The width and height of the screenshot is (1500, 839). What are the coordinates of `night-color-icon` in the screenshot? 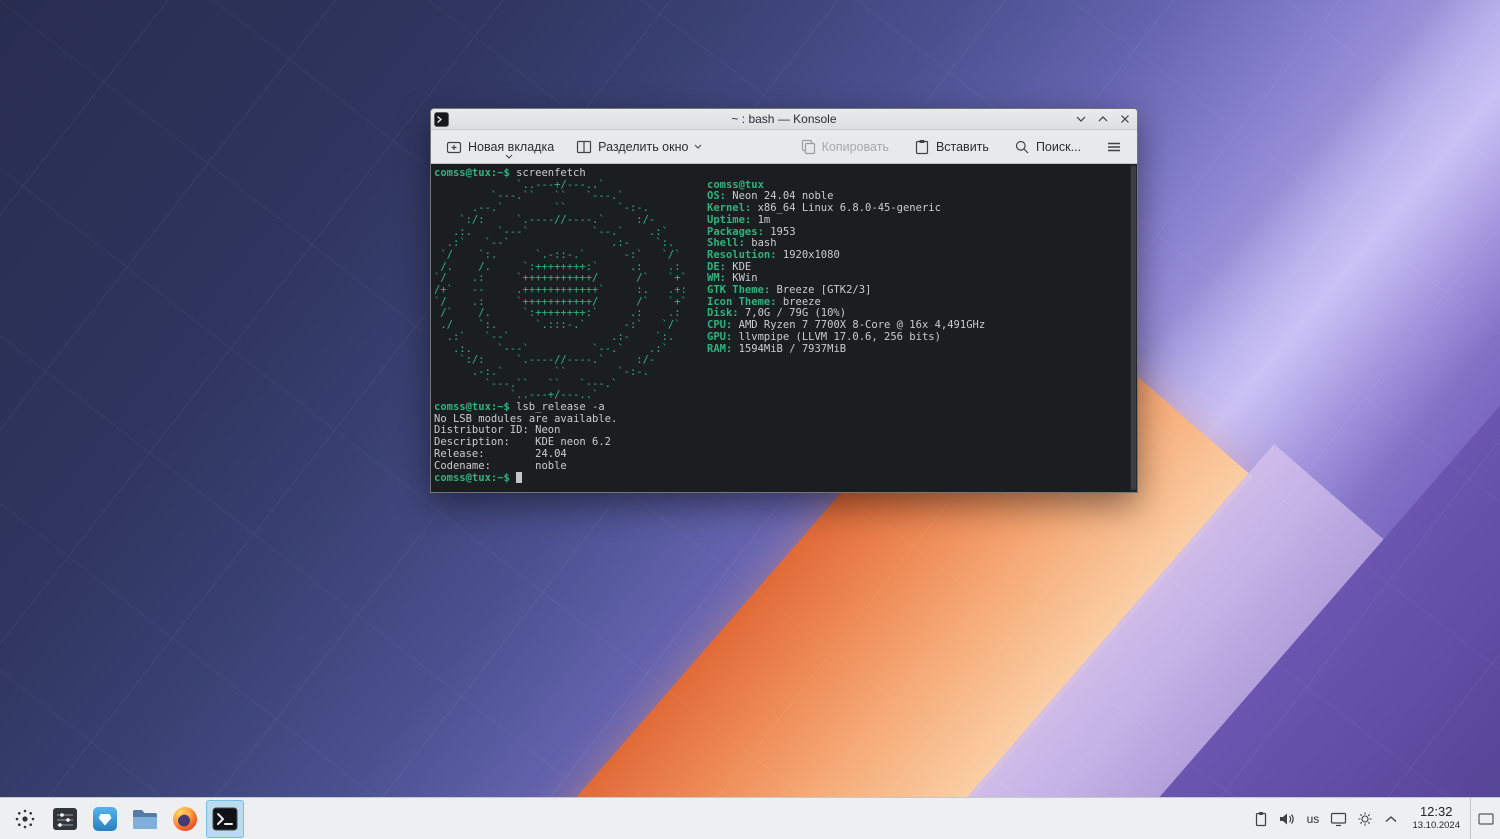 It's located at (1365, 818).